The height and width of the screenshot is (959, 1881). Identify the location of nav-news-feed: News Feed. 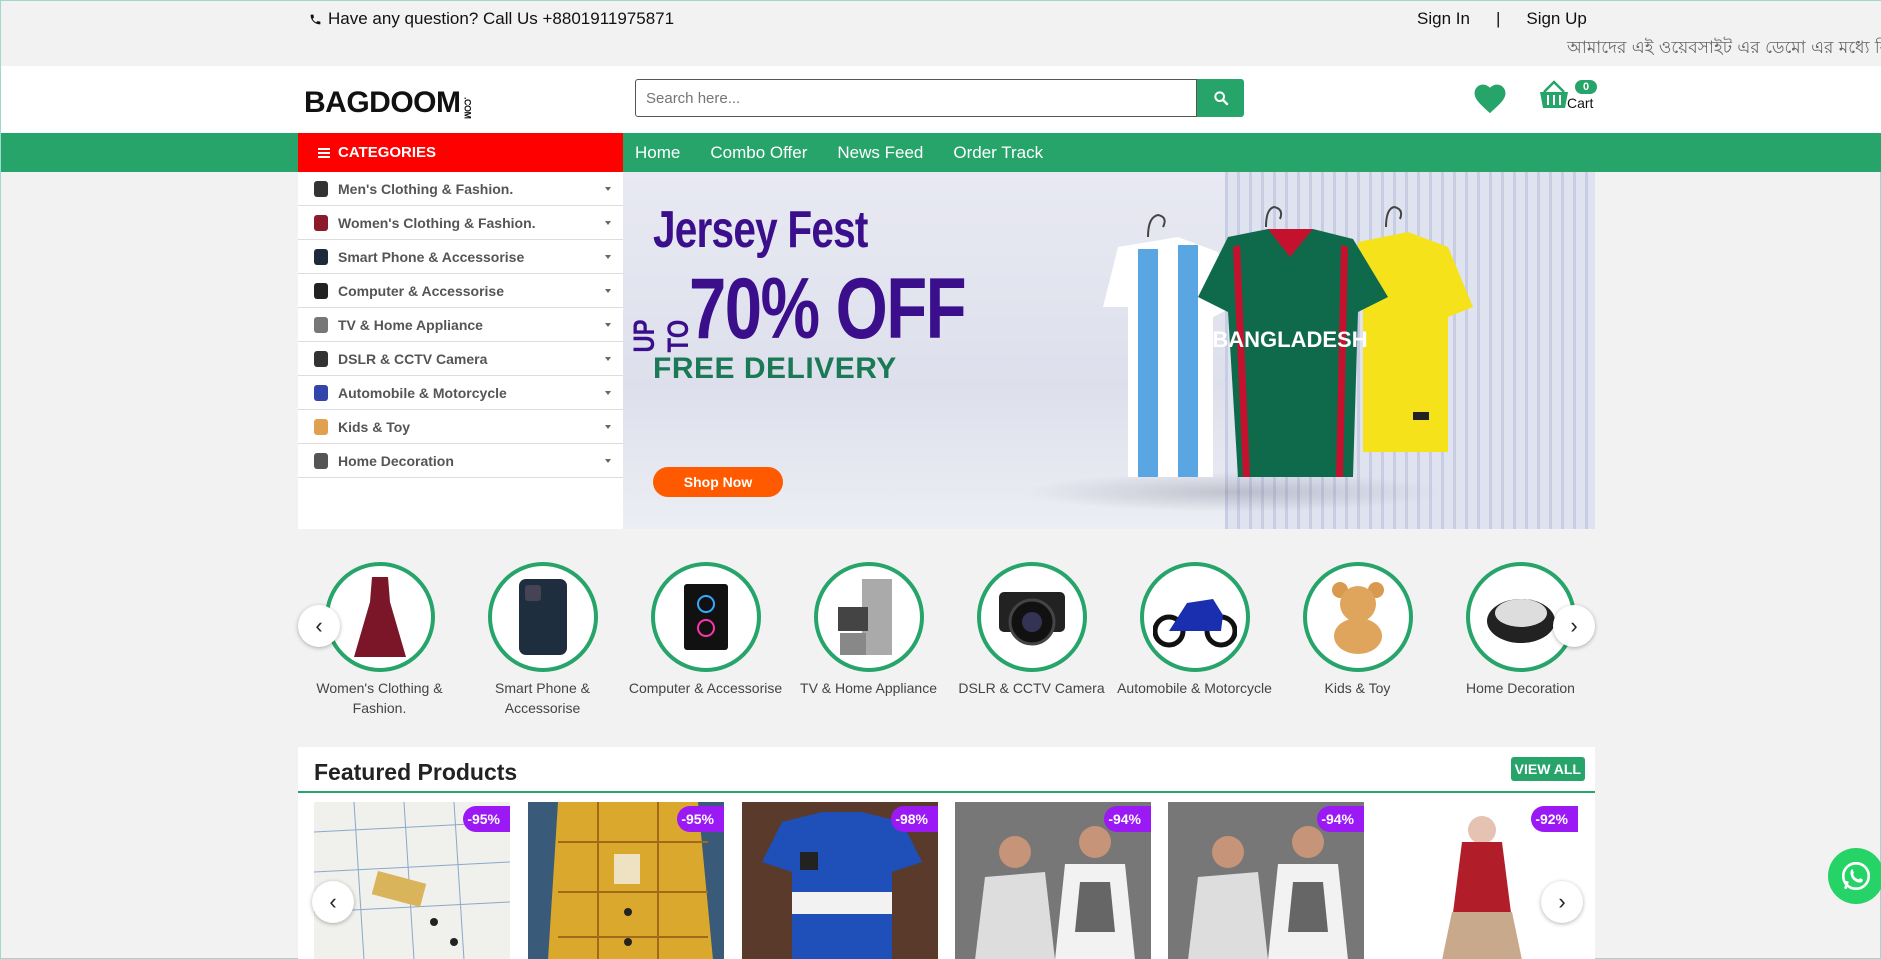
(880, 153).